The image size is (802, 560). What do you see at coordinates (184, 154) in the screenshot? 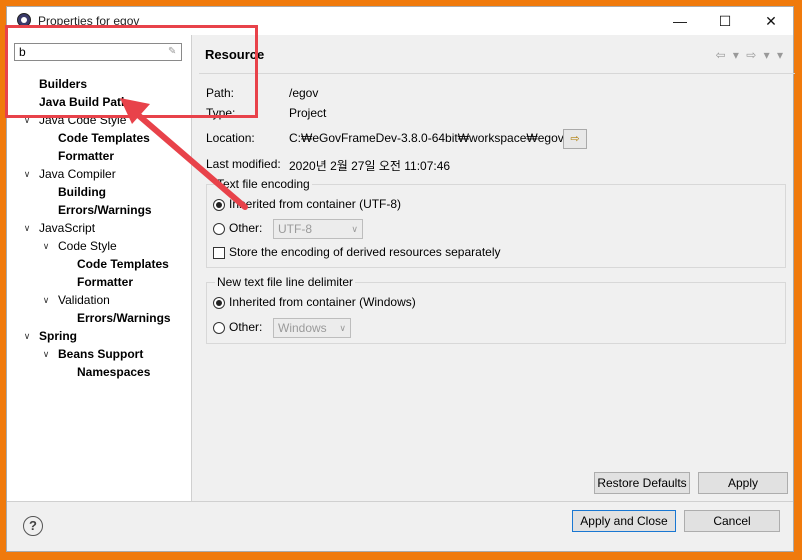
I see `annotation-arrow-icon` at bounding box center [184, 154].